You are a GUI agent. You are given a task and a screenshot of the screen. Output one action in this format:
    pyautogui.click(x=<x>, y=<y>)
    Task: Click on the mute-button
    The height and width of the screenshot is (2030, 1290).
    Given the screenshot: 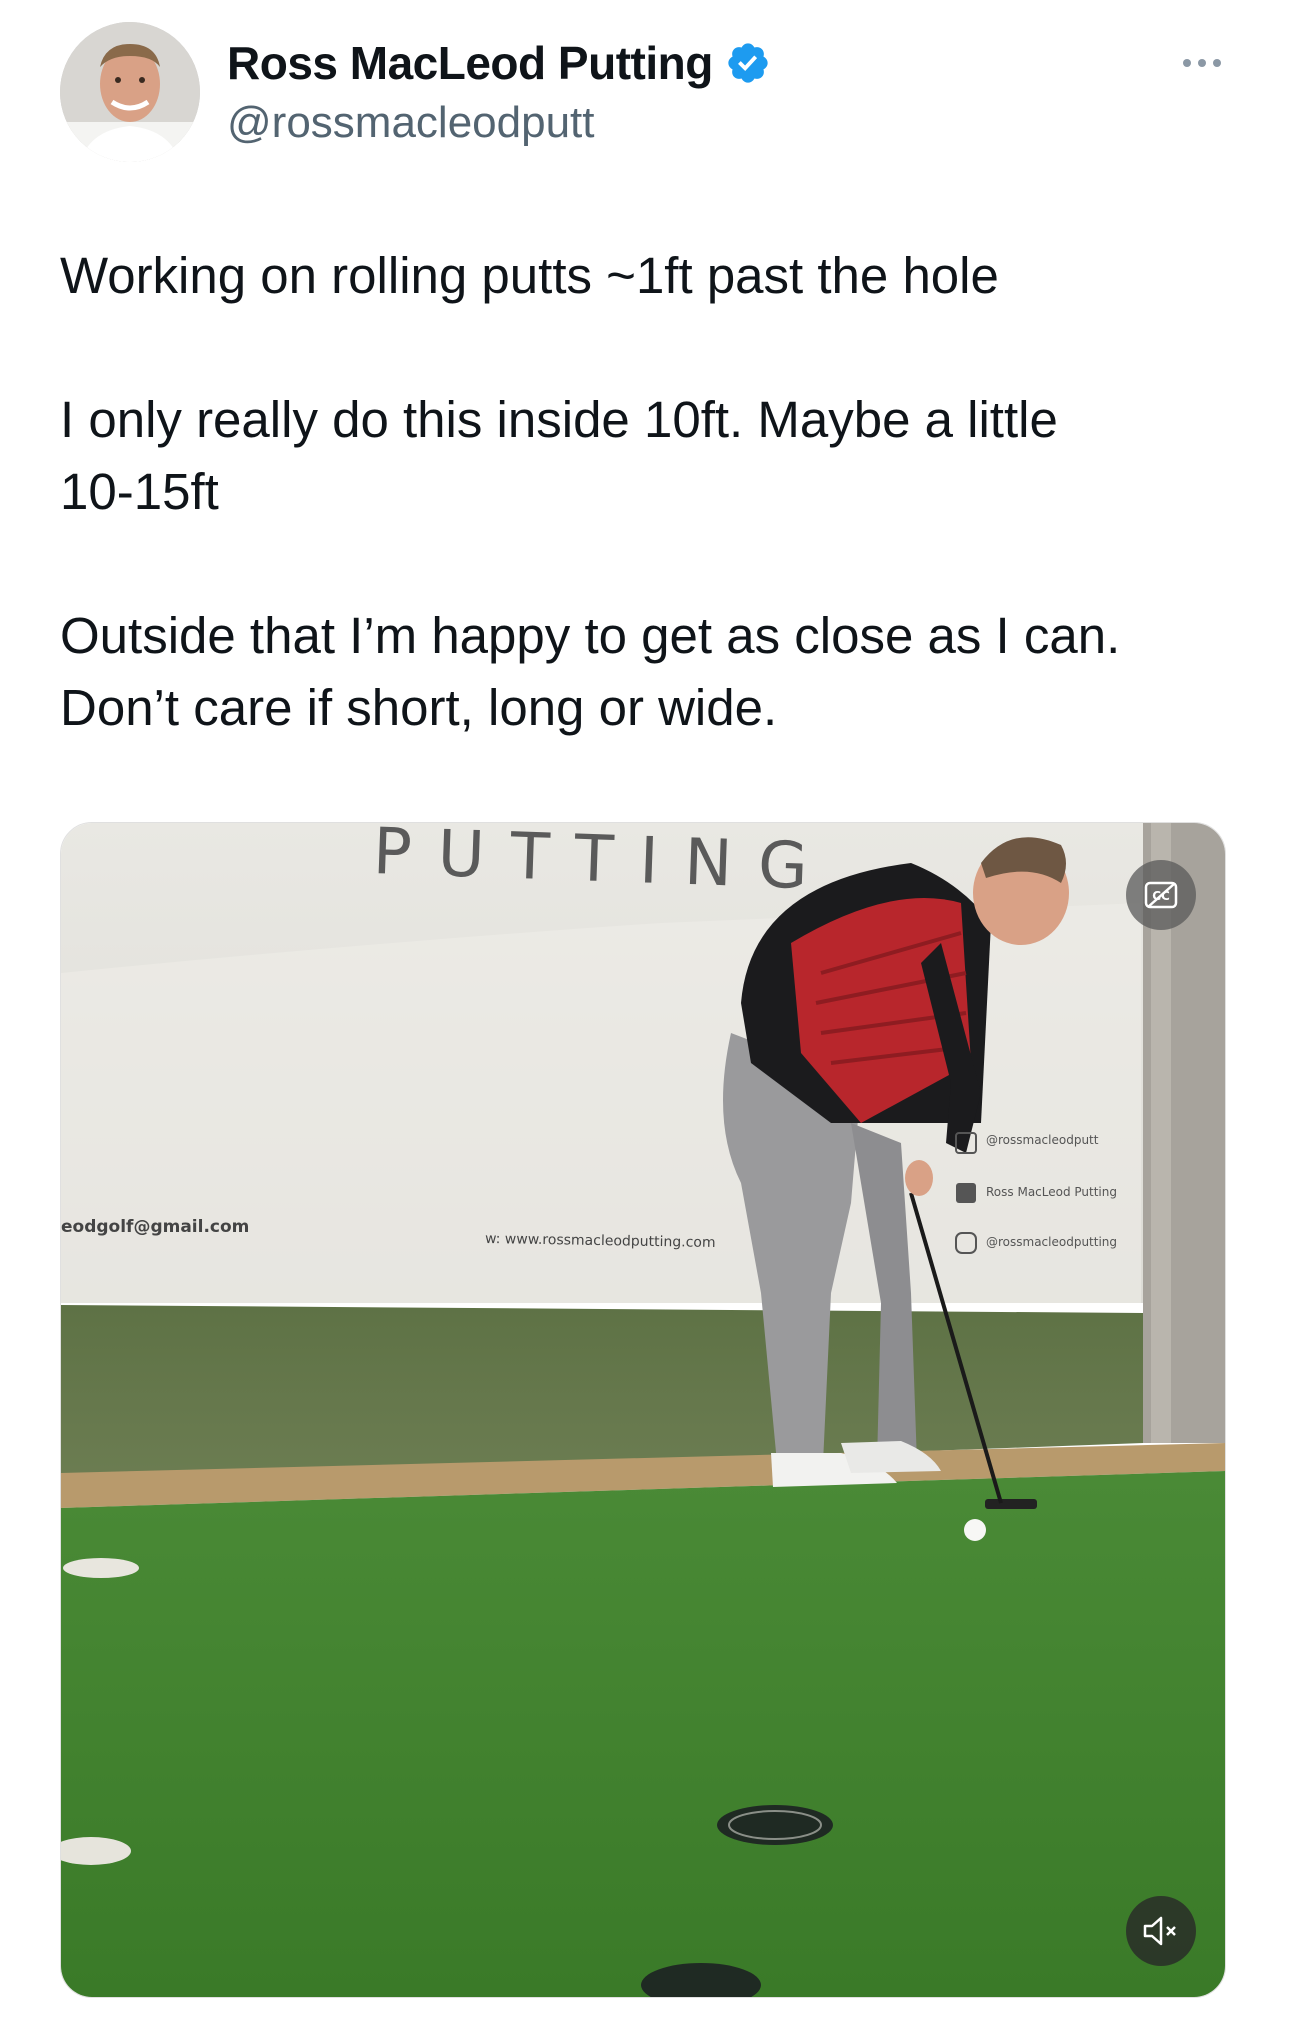 What is the action you would take?
    pyautogui.click(x=1161, y=1931)
    